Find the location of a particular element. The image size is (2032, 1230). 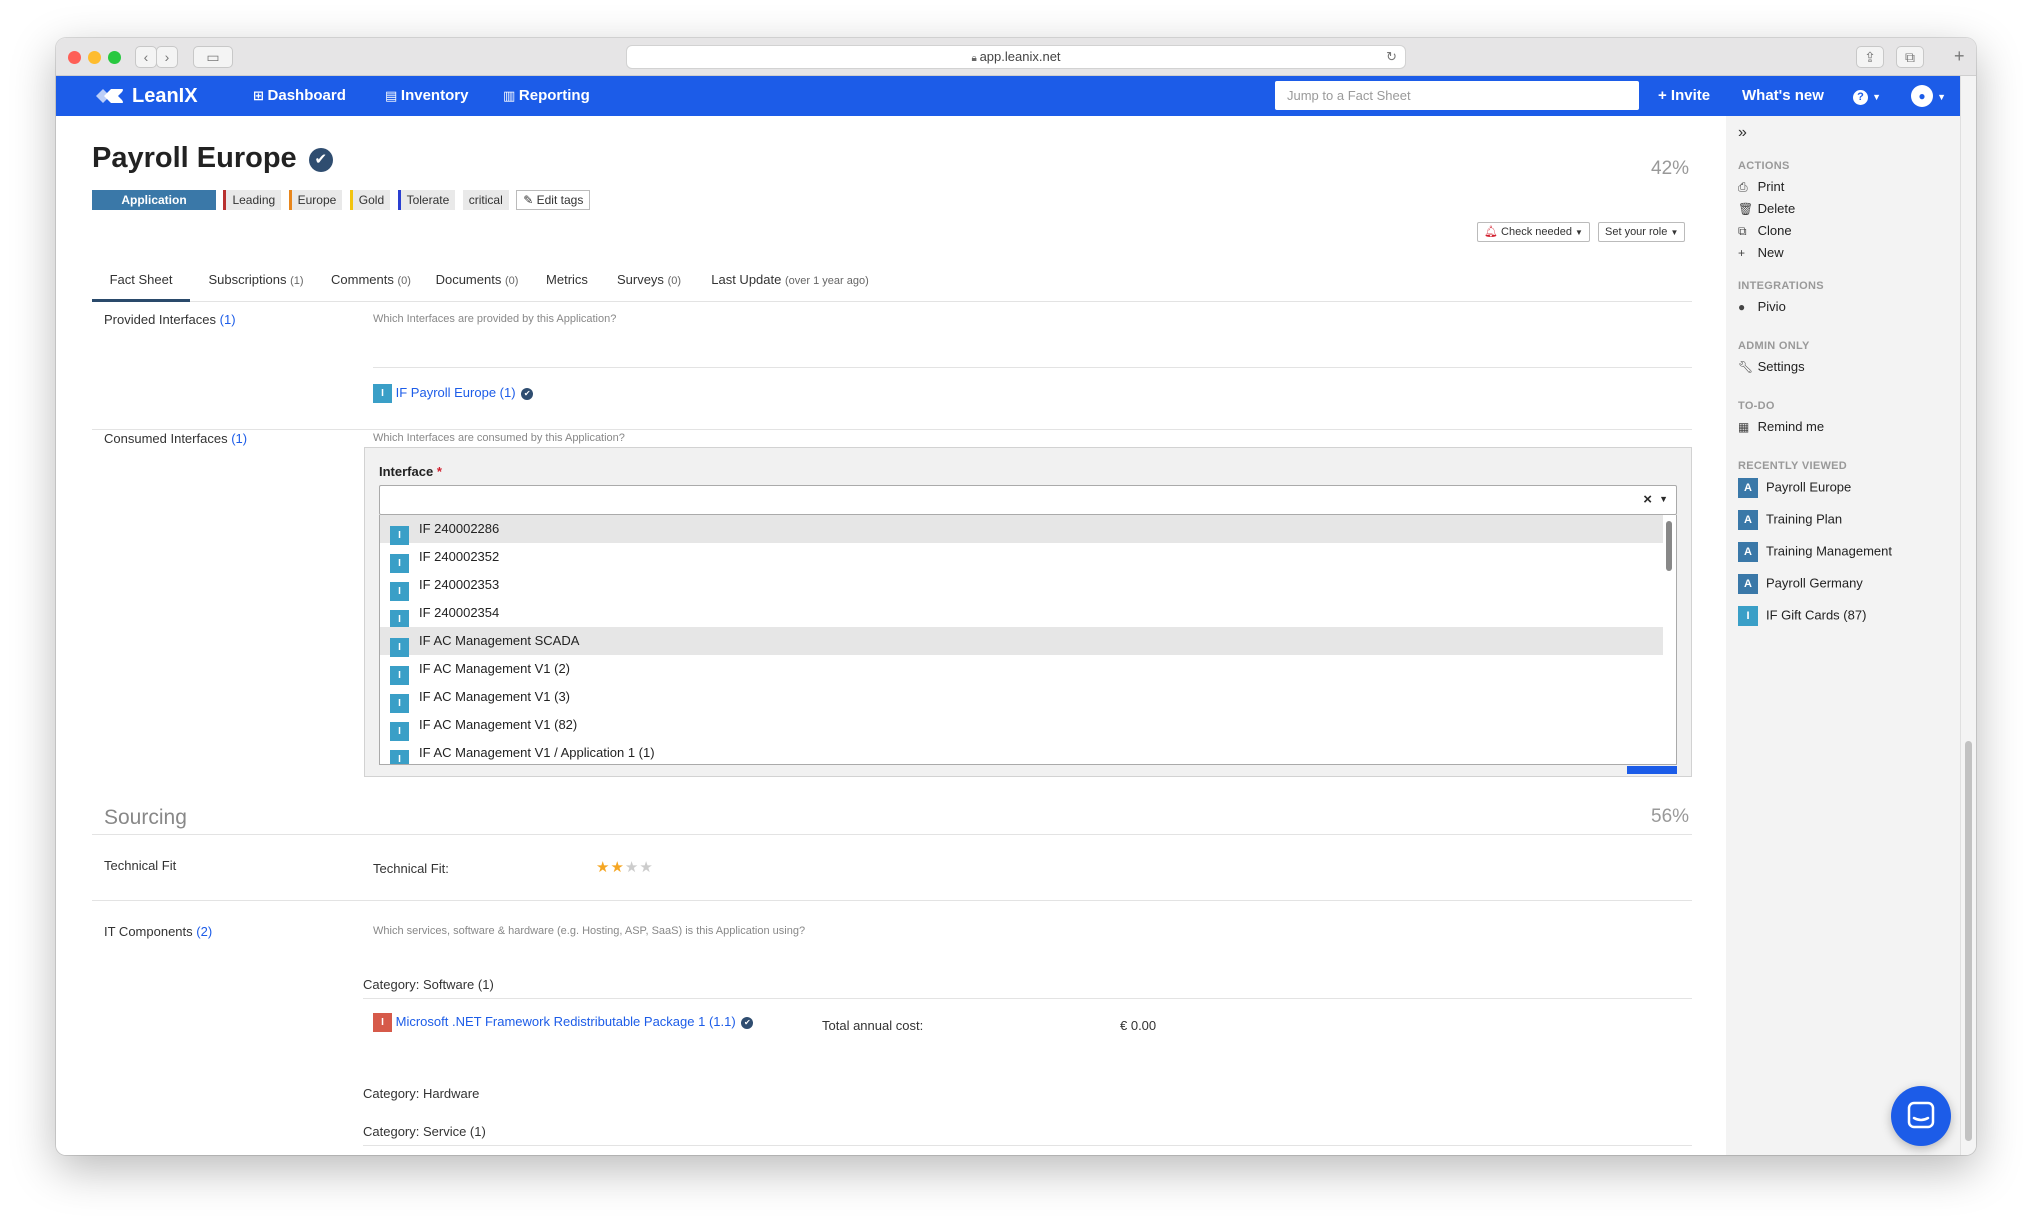

interface-select: × ▼ is located at coordinates (1028, 500).